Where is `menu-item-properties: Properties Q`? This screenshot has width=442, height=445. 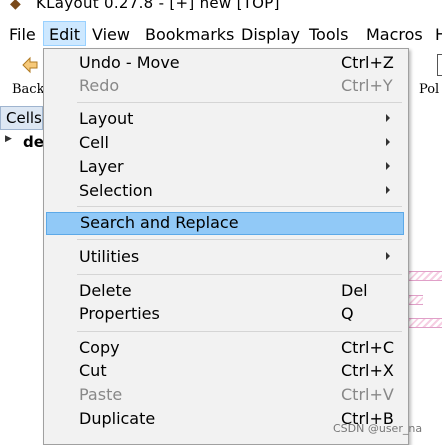 menu-item-properties: Properties Q is located at coordinates (226, 314).